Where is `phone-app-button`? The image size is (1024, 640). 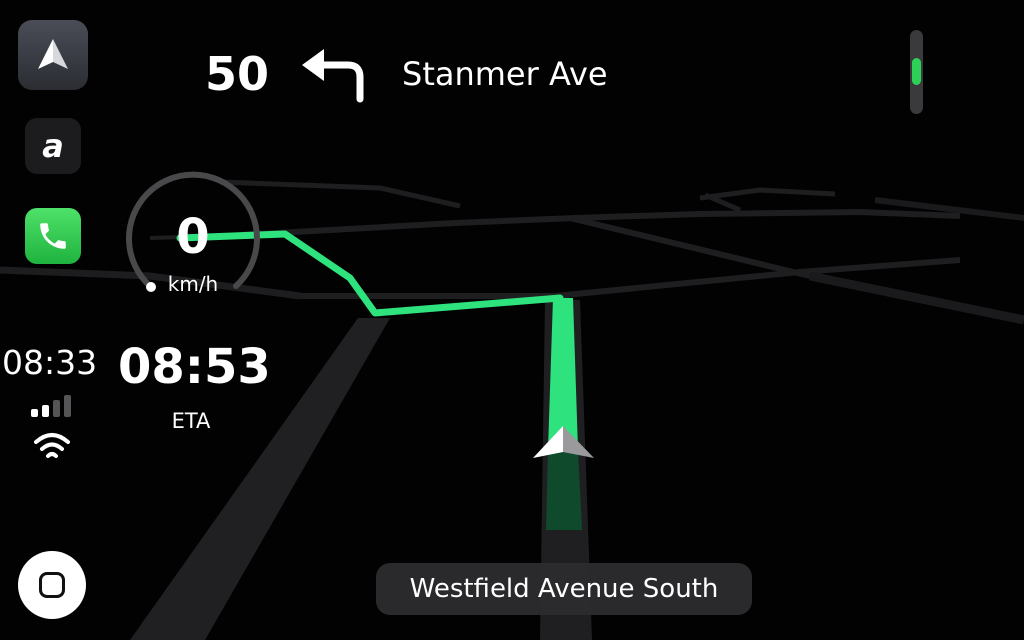 phone-app-button is located at coordinates (53, 236).